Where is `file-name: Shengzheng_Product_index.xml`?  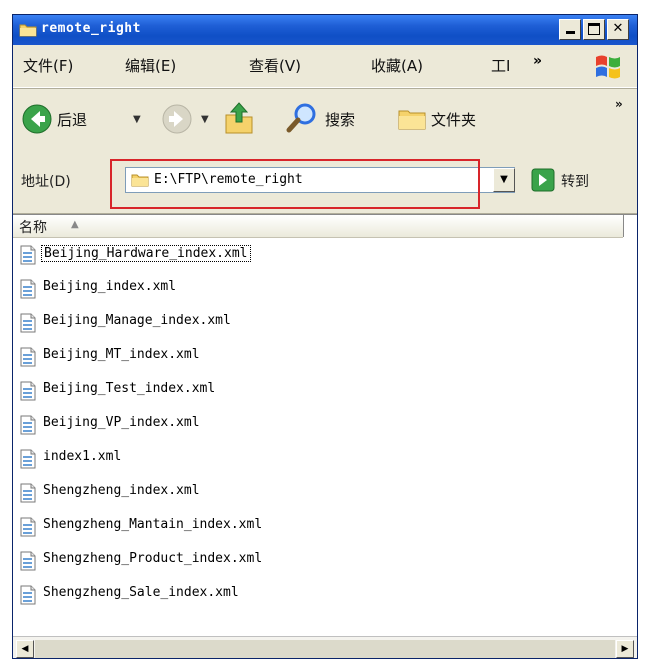 file-name: Shengzheng_Product_index.xml is located at coordinates (153, 558).